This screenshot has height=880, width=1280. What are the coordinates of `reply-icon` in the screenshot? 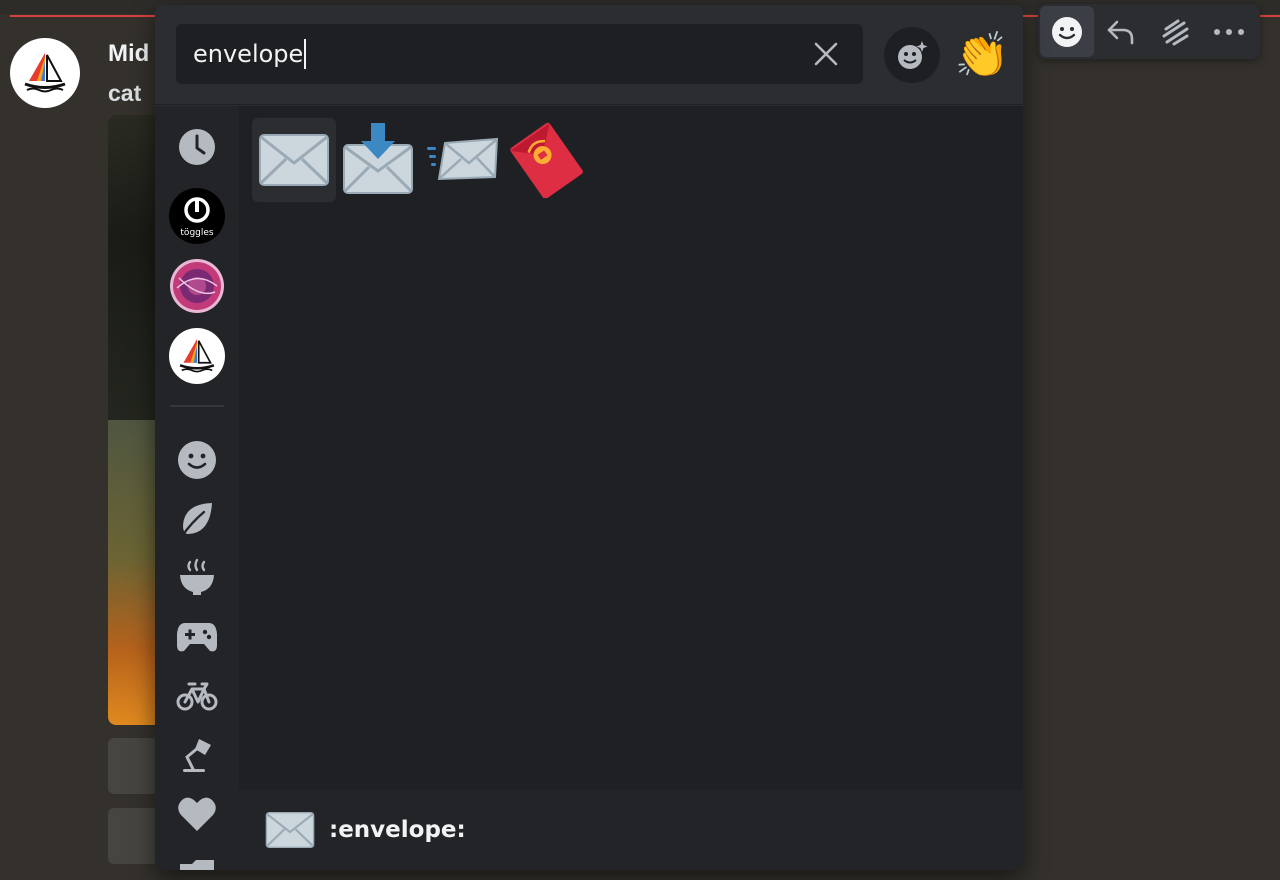 It's located at (1120, 32).